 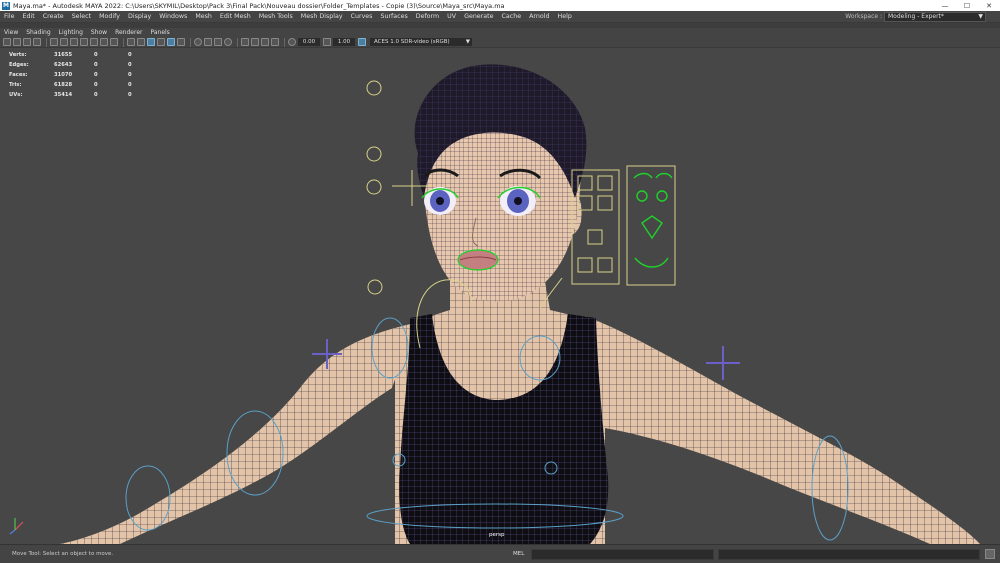 What do you see at coordinates (322, 16) in the screenshot?
I see `menu-mesh-display: Mesh Display` at bounding box center [322, 16].